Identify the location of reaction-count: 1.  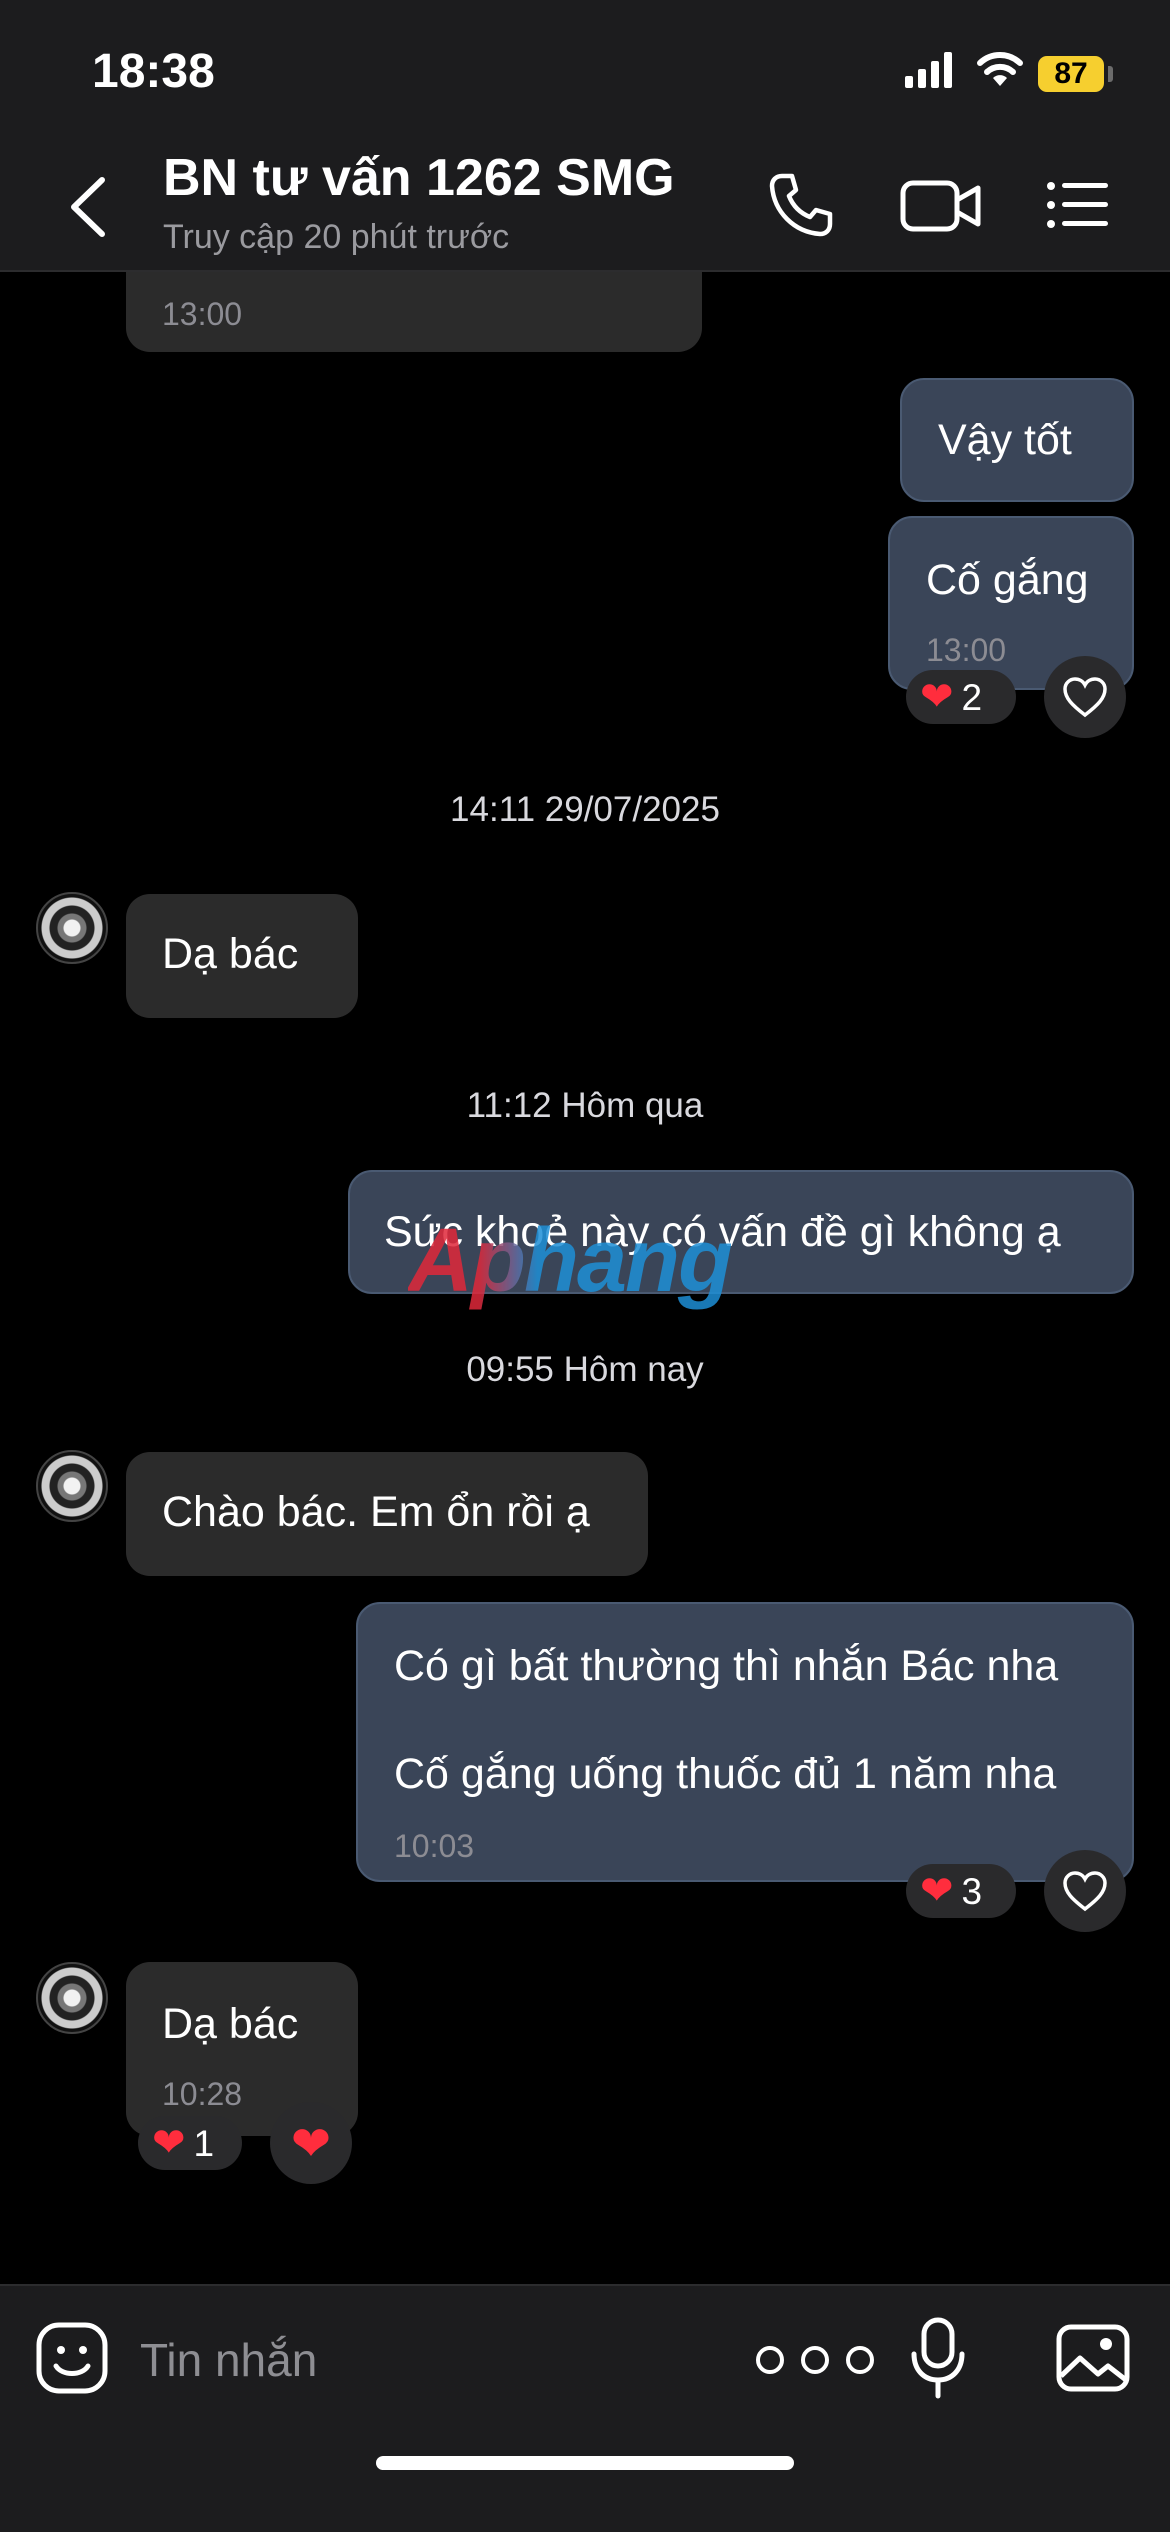
(204, 2143).